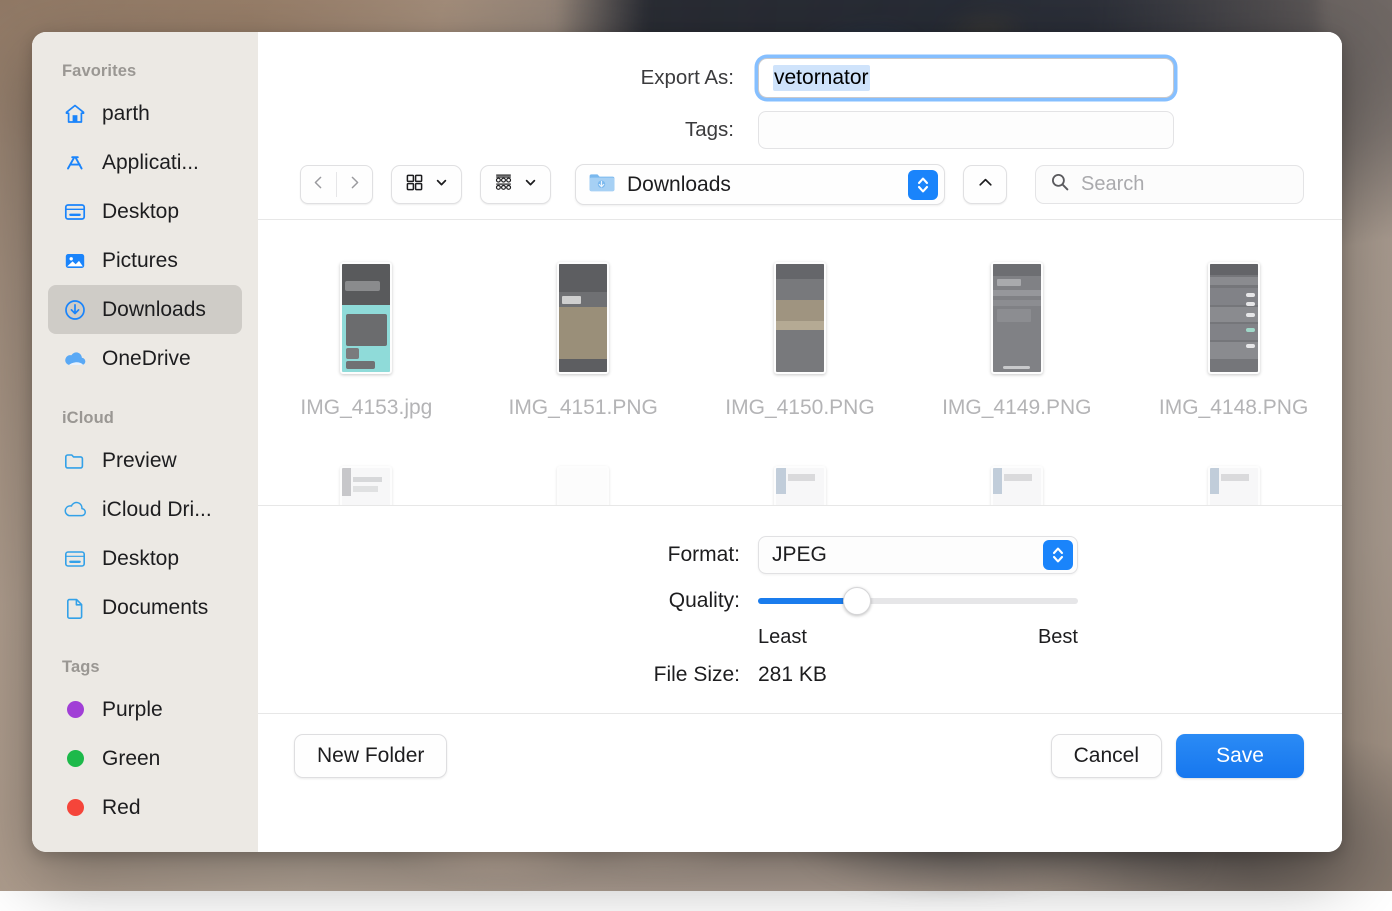  What do you see at coordinates (1240, 756) in the screenshot?
I see `save-button: Save` at bounding box center [1240, 756].